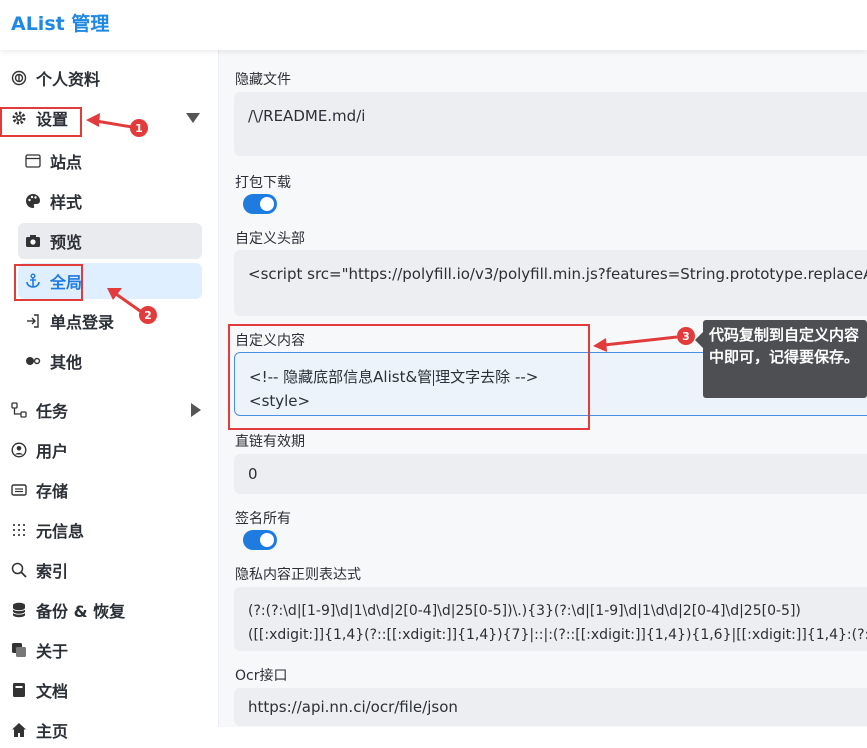 Image resolution: width=867 pixels, height=748 pixels. Describe the element at coordinates (110, 361) in the screenshot. I see `sidebar-item-other: 其他` at that location.